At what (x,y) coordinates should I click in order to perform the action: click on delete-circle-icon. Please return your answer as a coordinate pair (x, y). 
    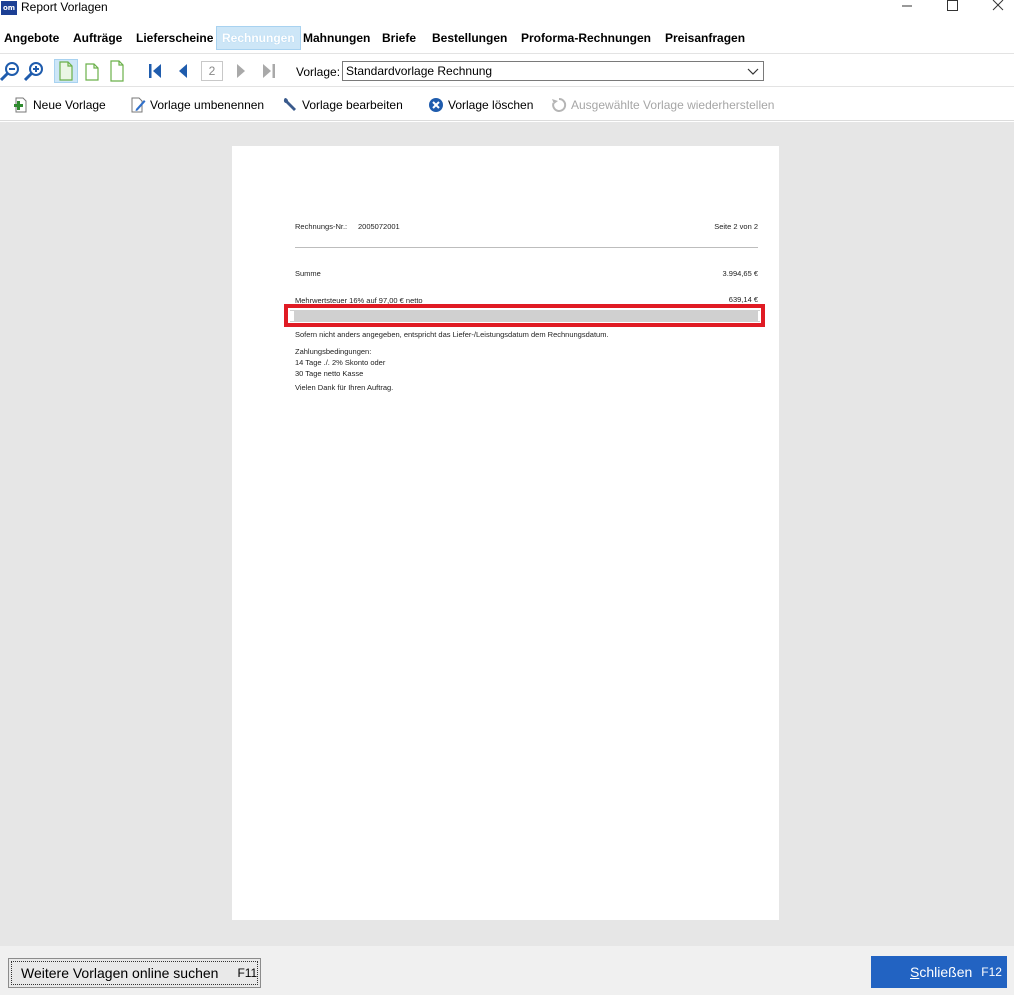
    Looking at the image, I should click on (436, 105).